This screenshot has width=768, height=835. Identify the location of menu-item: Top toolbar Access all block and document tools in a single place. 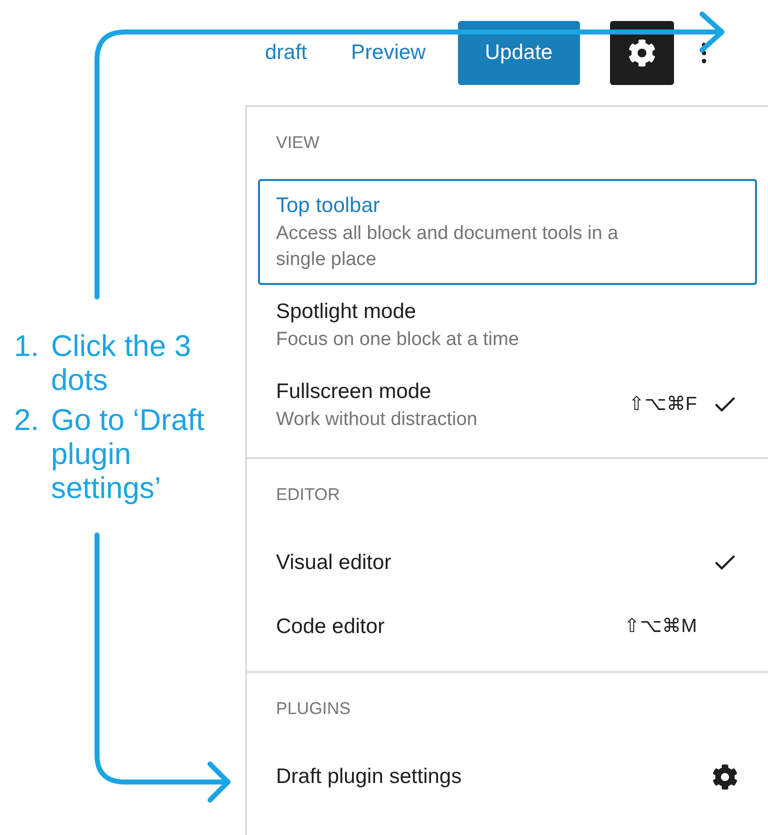
(507, 232).